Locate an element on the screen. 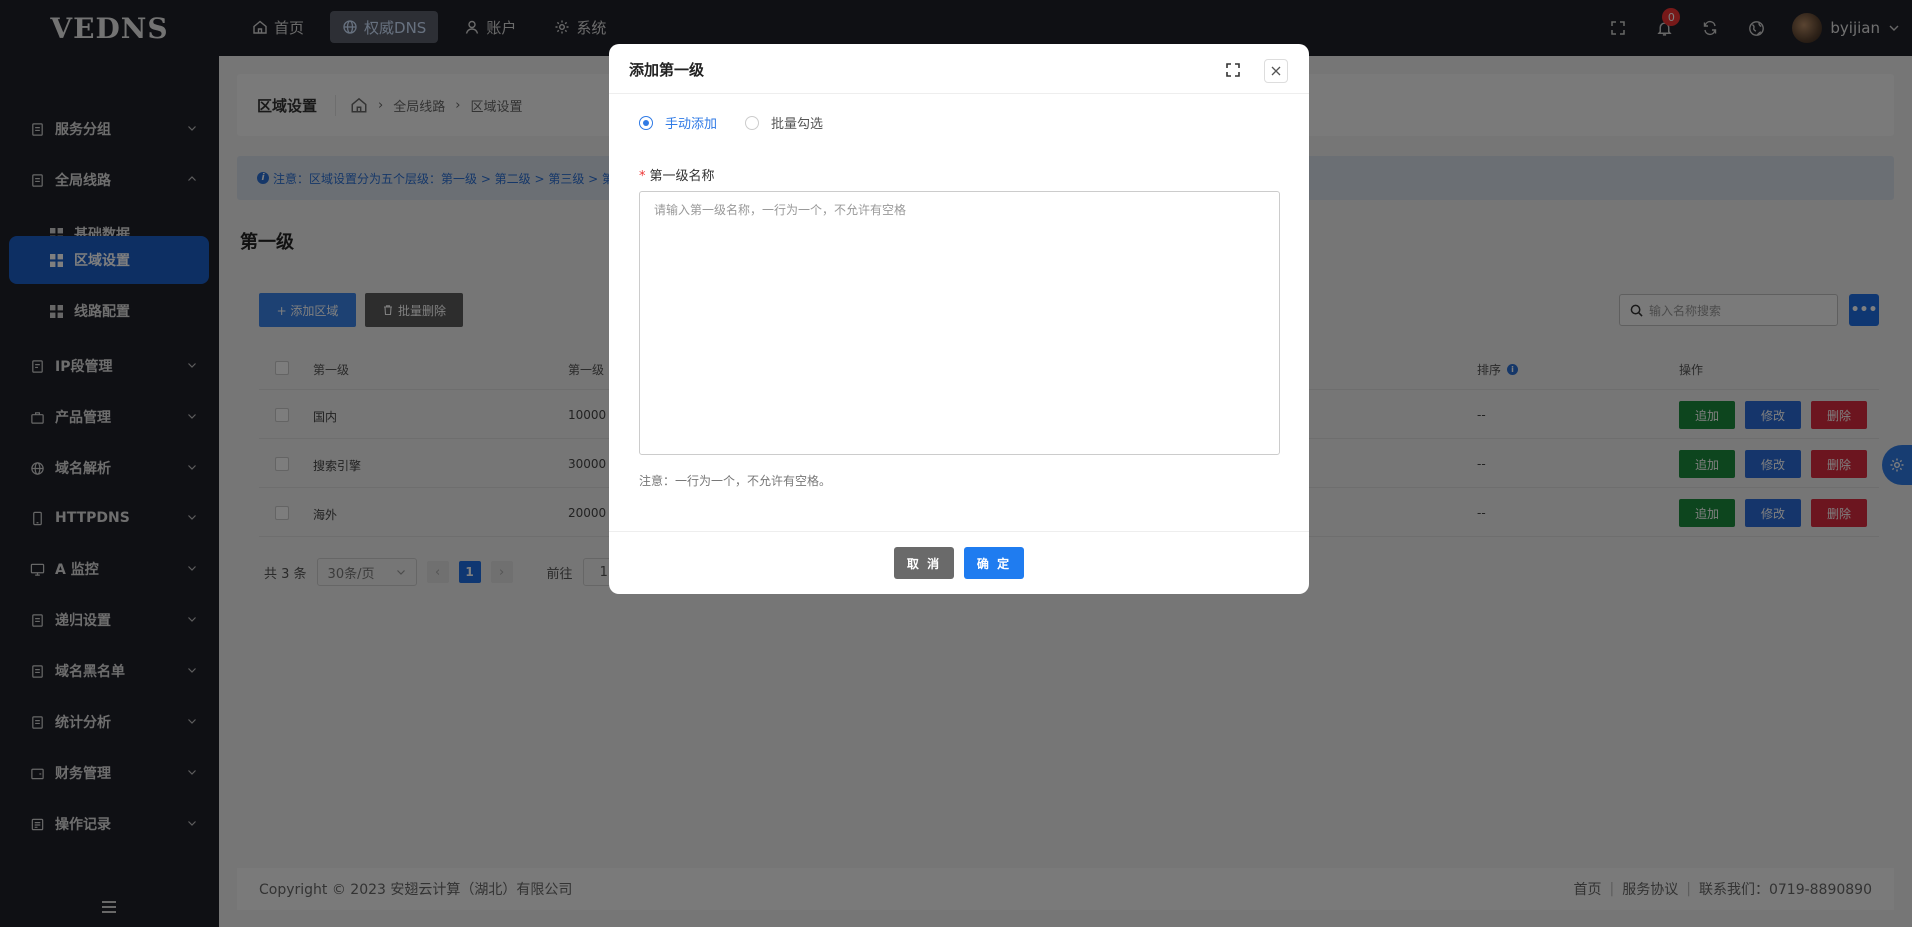  first-level-name-label: * 第一级名称 is located at coordinates (677, 174).